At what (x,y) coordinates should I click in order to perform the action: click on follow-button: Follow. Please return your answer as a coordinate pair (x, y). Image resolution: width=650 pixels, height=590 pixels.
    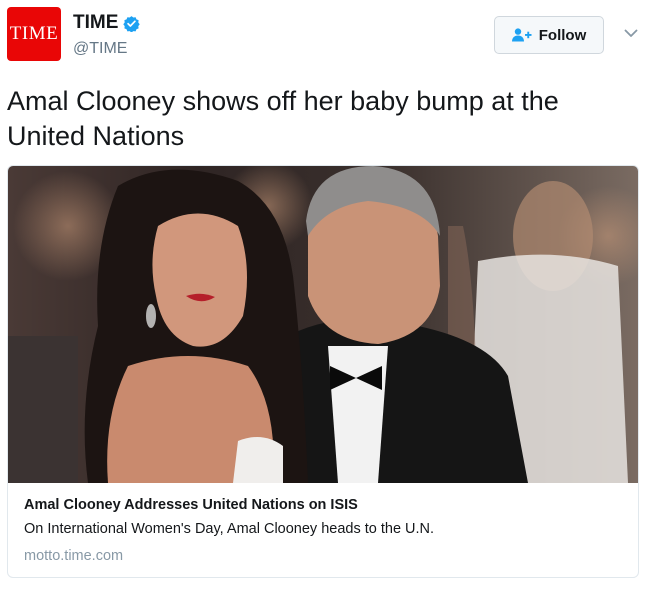
    Looking at the image, I should click on (549, 35).